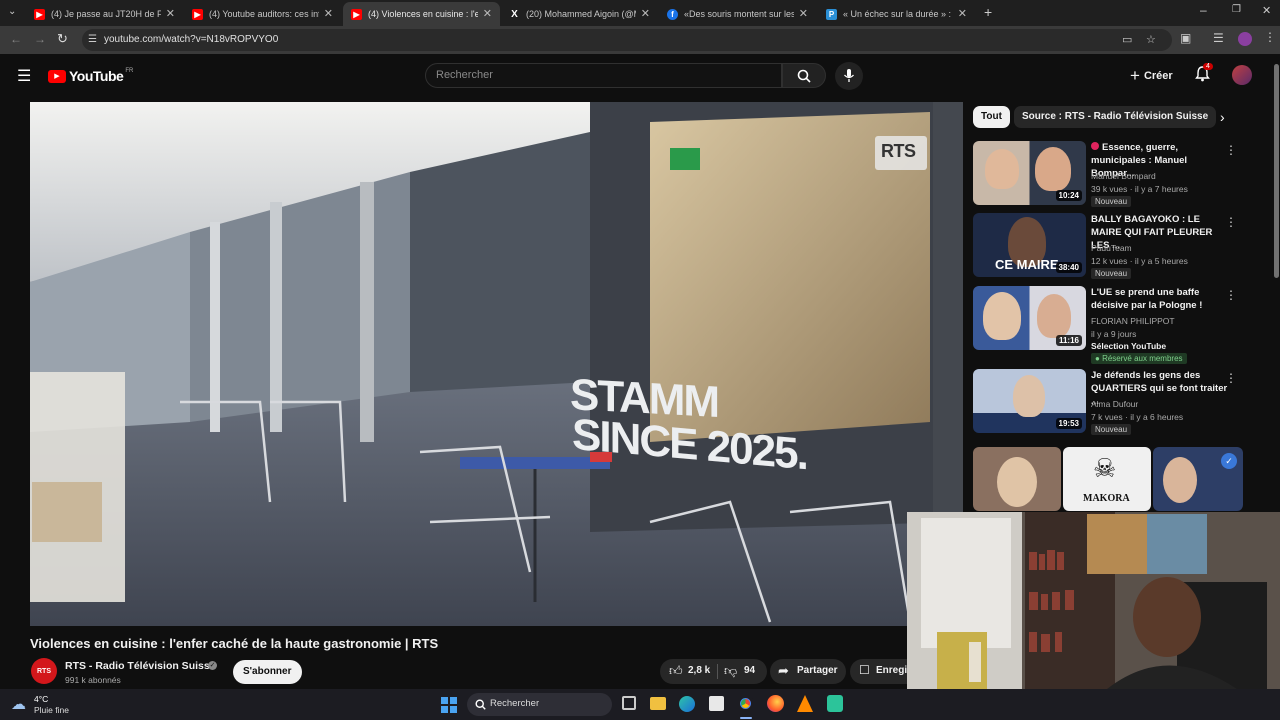 Image resolution: width=1280 pixels, height=720 pixels. What do you see at coordinates (421, 14) in the screenshot?
I see `tab-3-active: ▶ (4) Violences en cuisine : l'enfe ✕` at bounding box center [421, 14].